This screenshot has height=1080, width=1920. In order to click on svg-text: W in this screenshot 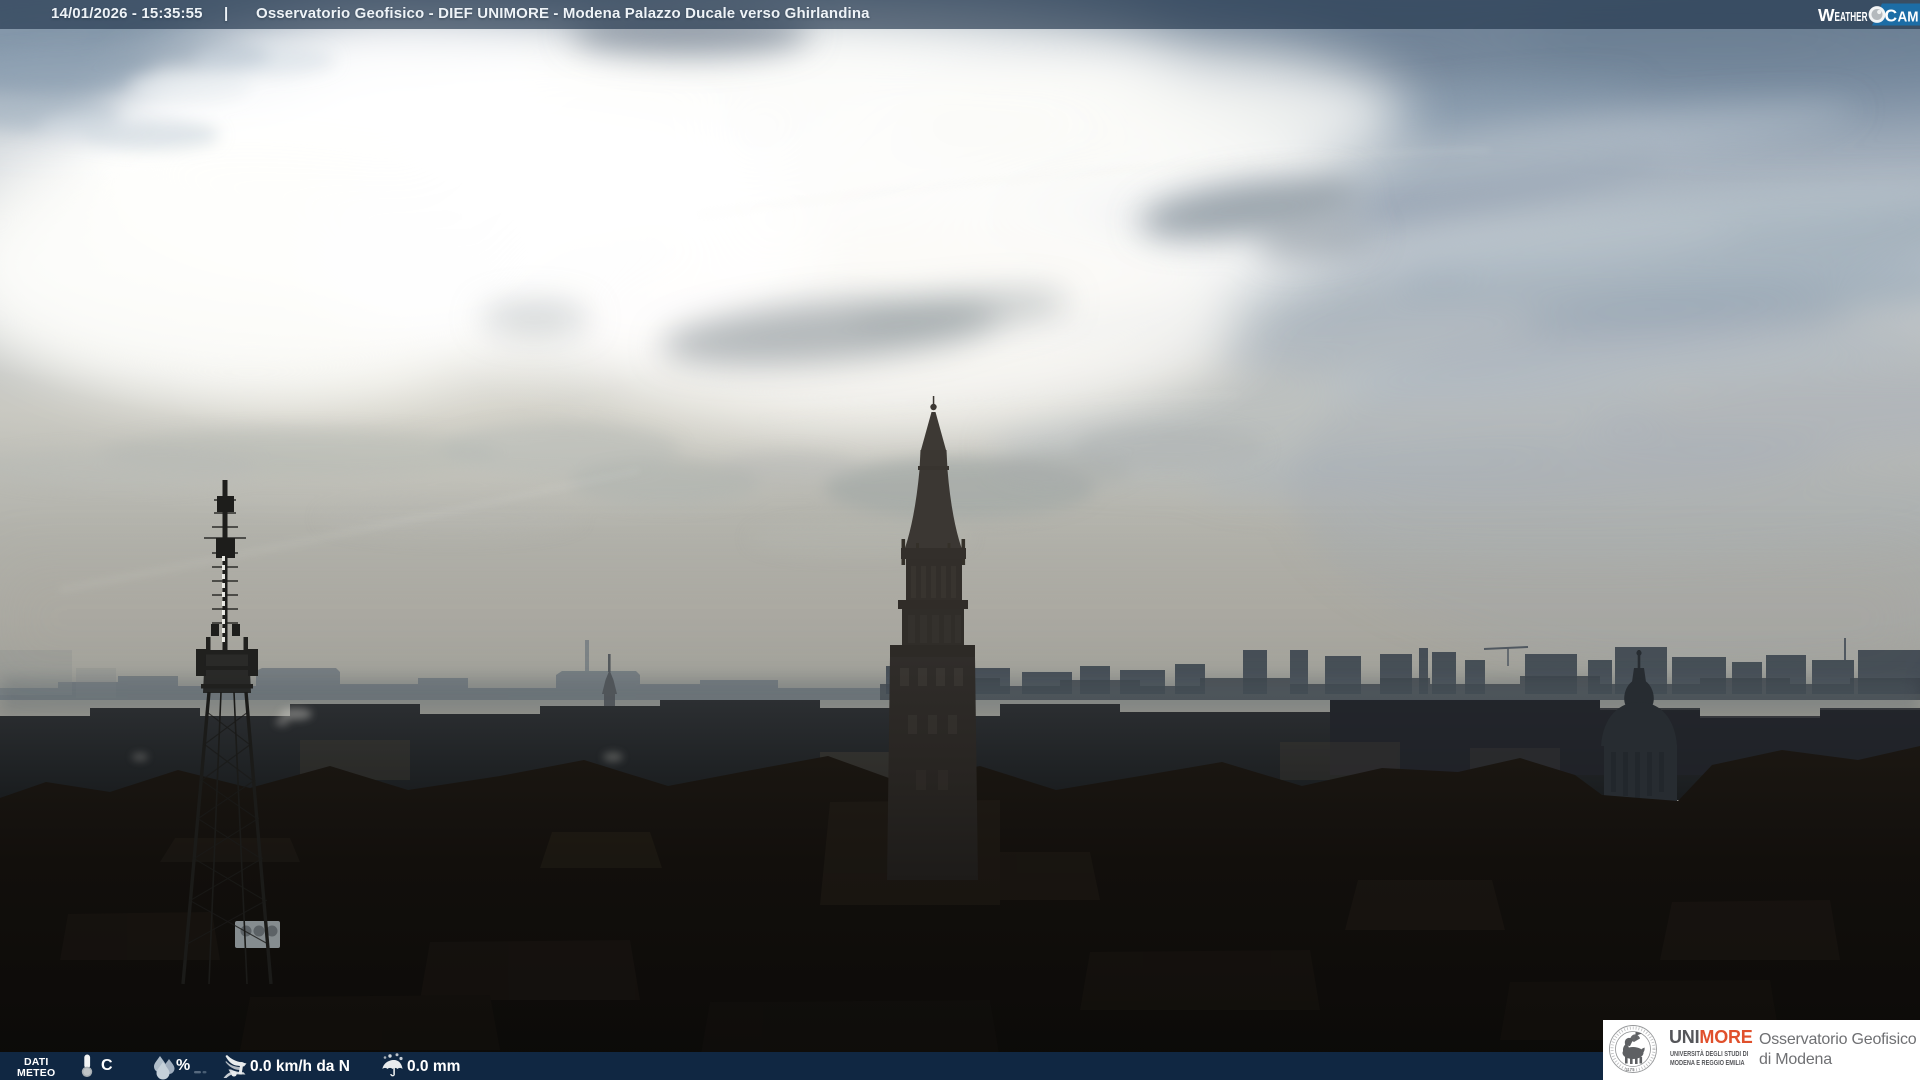, I will do `click(1826, 15)`.